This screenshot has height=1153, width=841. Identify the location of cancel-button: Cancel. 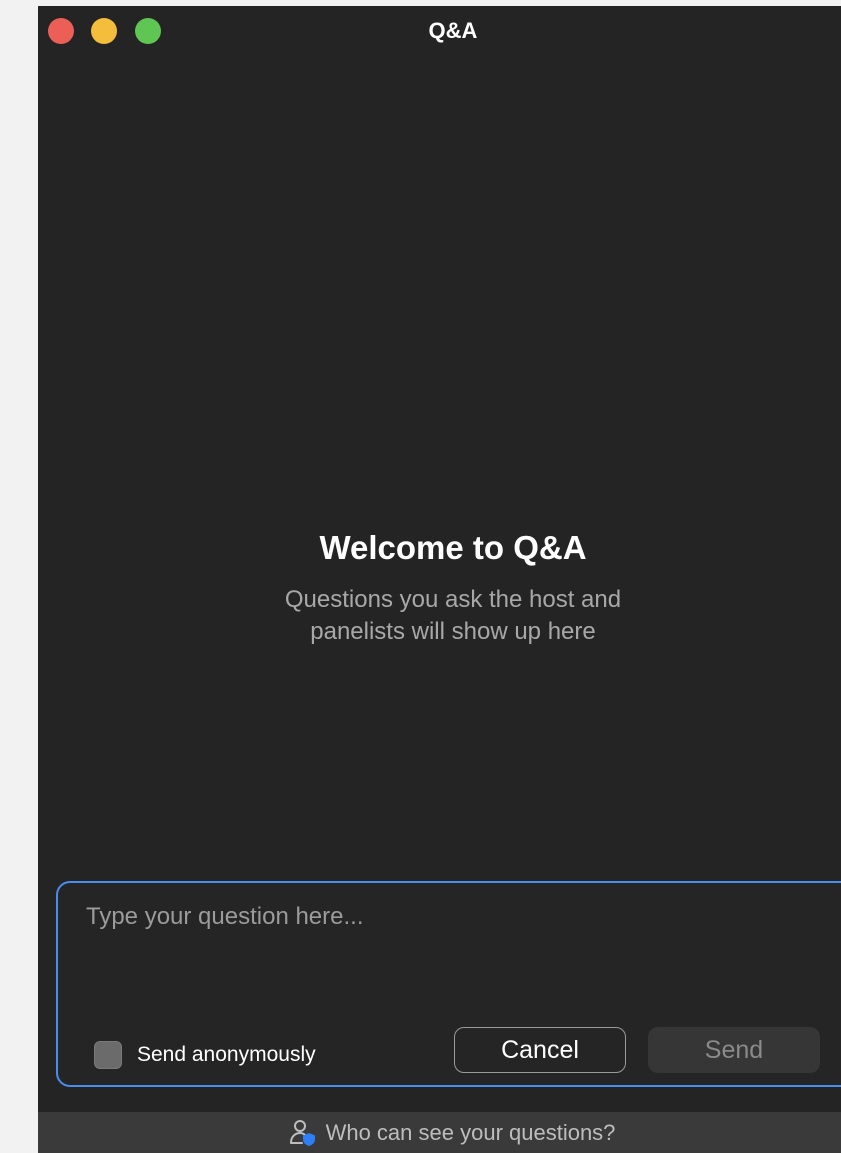
(540, 1050).